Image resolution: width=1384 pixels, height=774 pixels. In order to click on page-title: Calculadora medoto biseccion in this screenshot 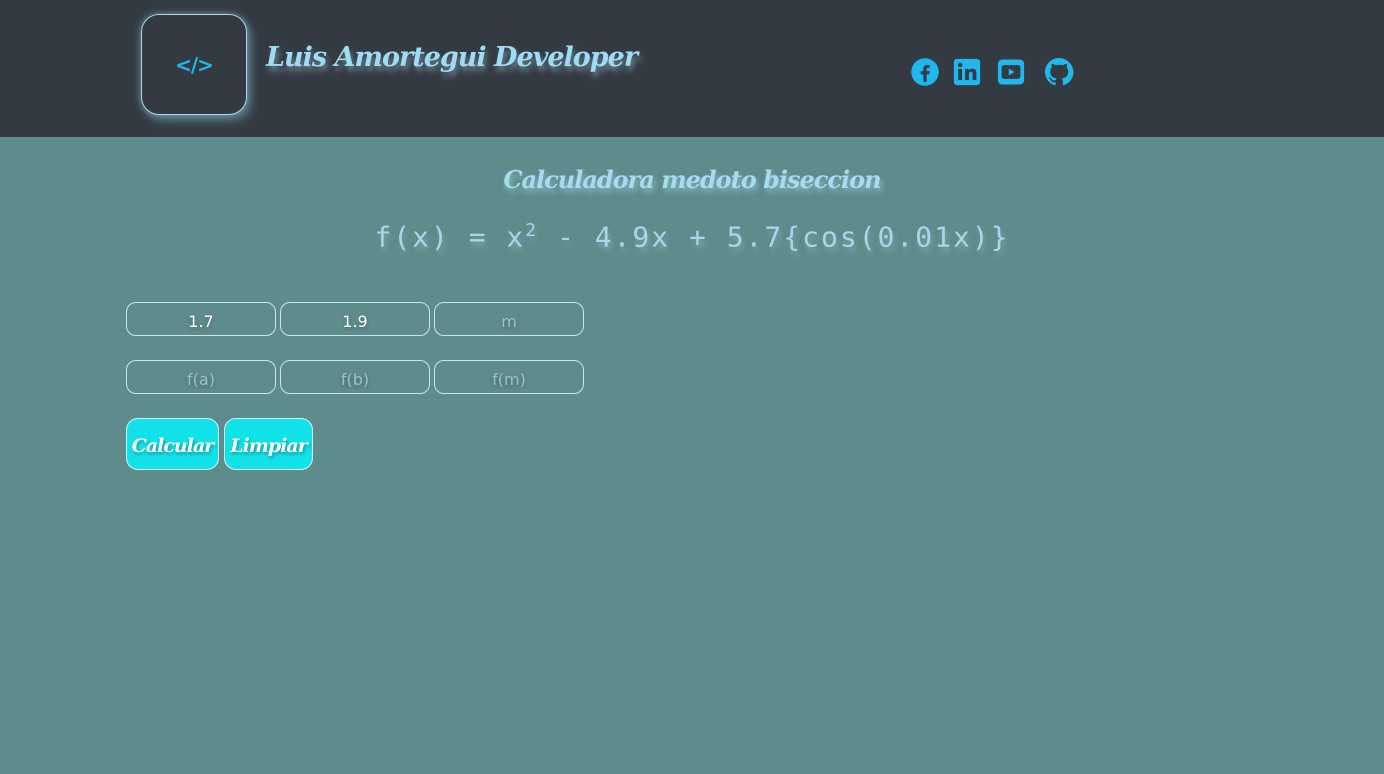, I will do `click(692, 179)`.